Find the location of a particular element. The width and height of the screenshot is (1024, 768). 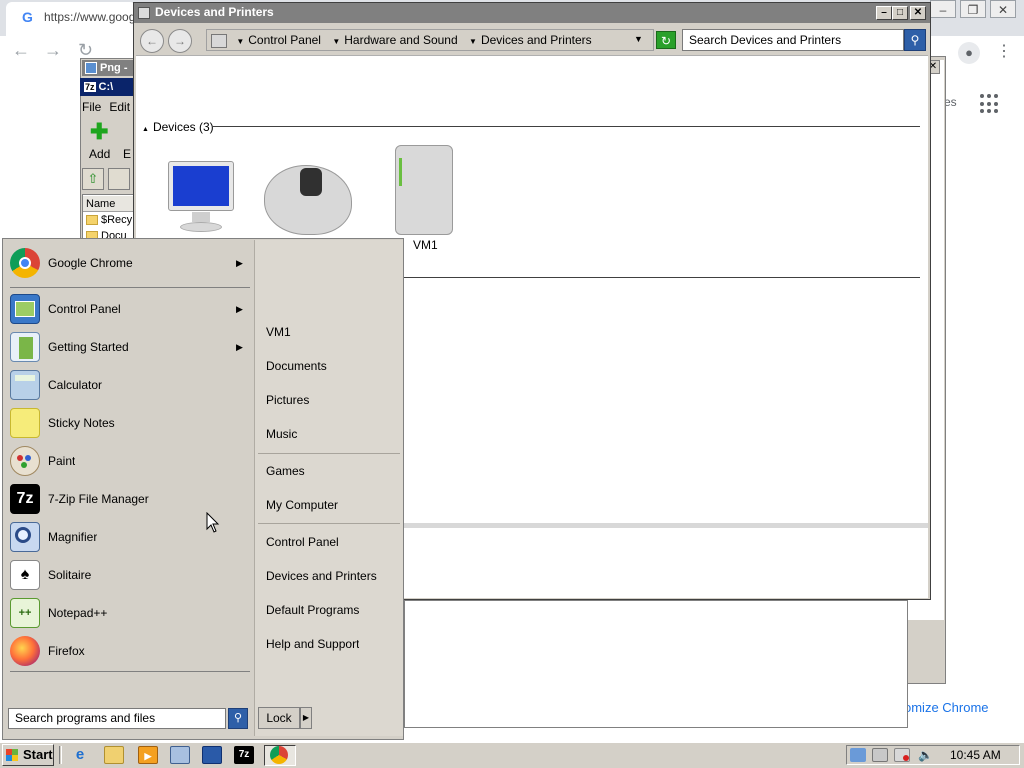

google-favicon-icon: G is located at coordinates (27, 17).